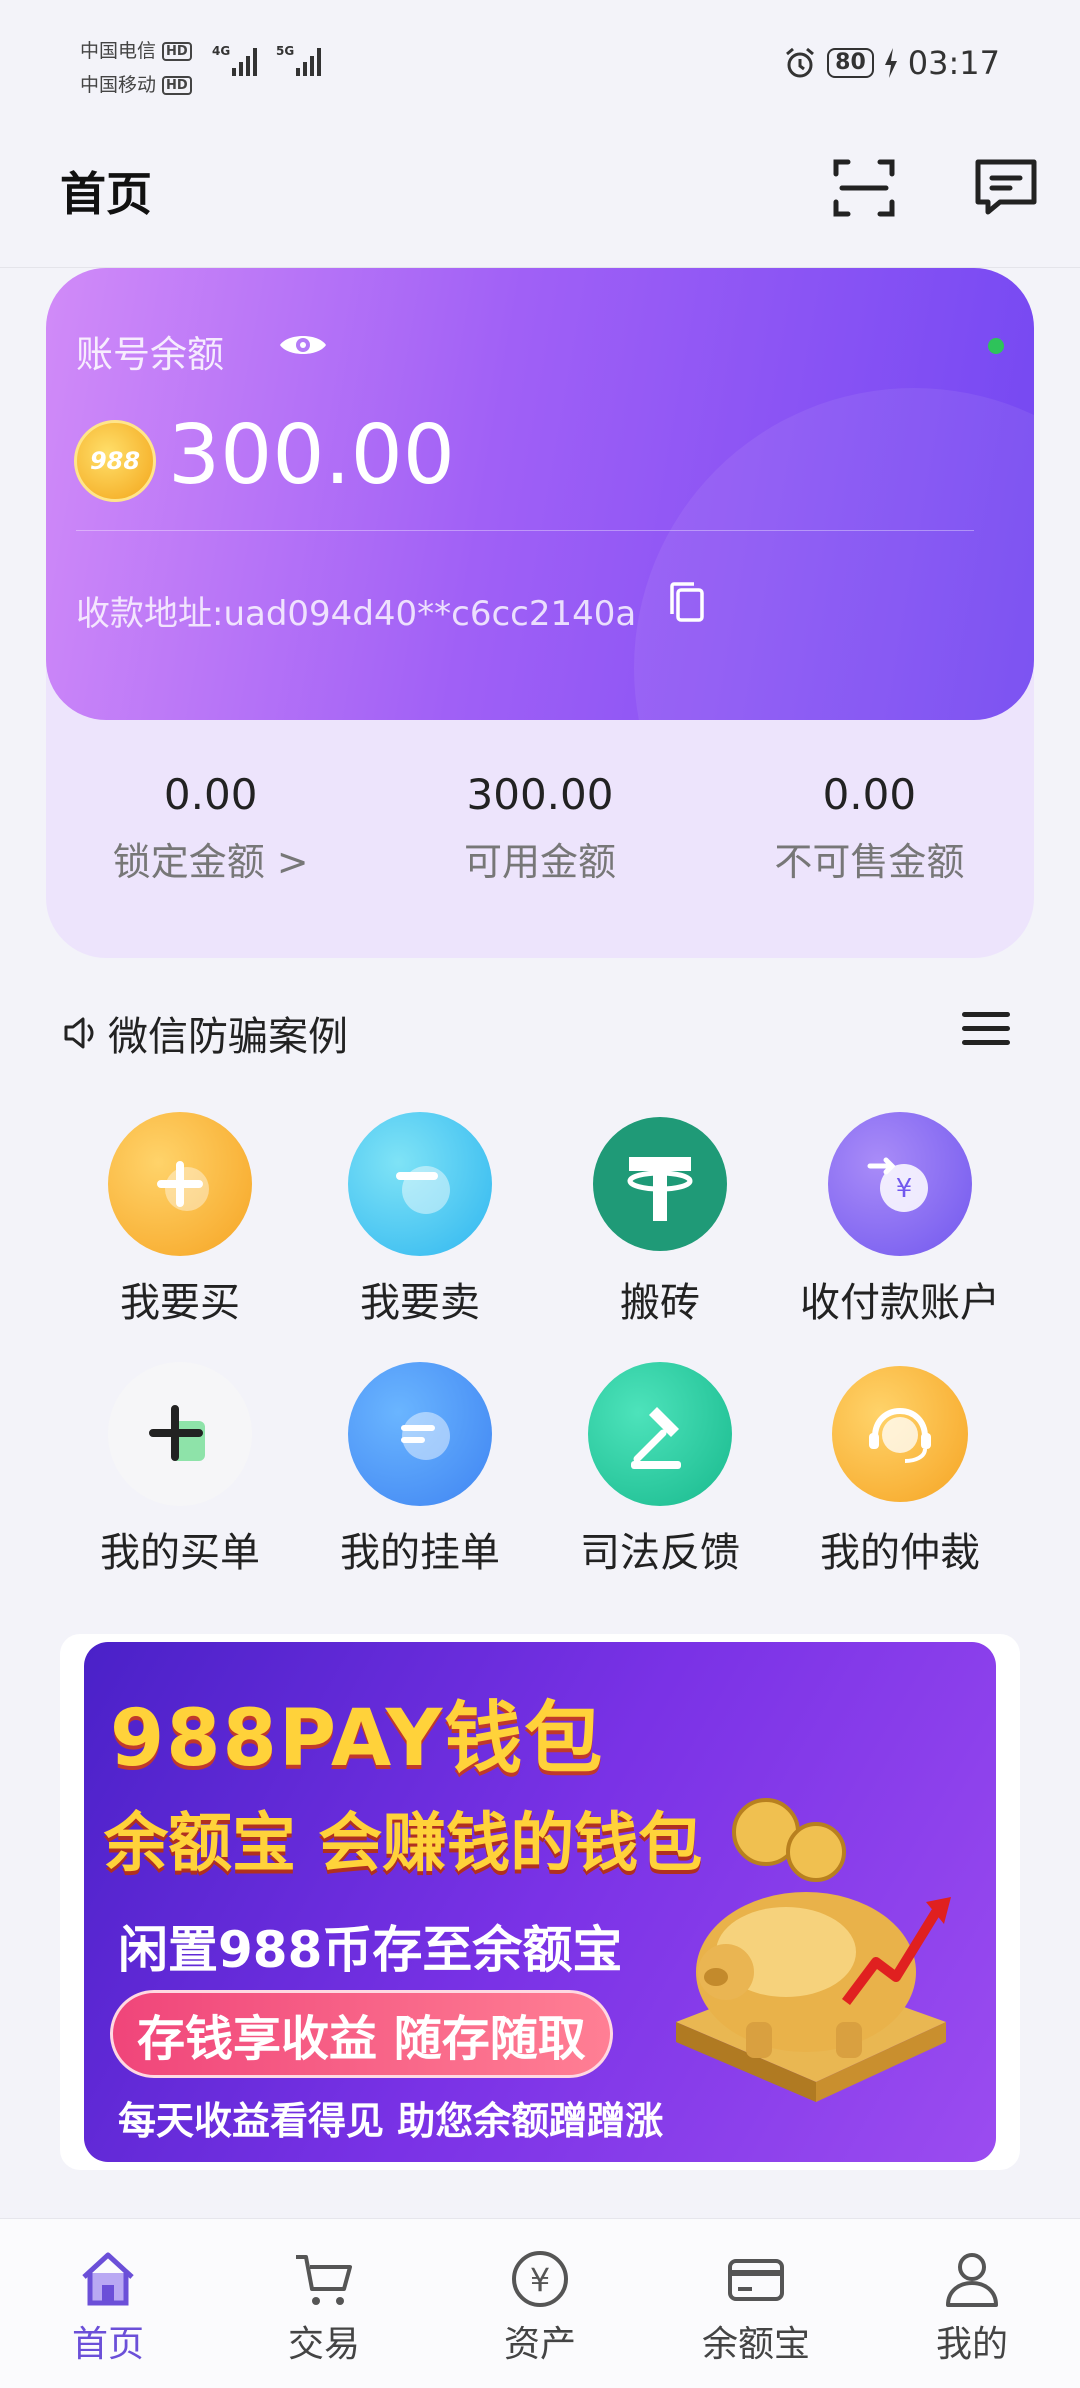 The width and height of the screenshot is (1080, 2388). Describe the element at coordinates (525, 530) in the screenshot. I see `divider` at that location.